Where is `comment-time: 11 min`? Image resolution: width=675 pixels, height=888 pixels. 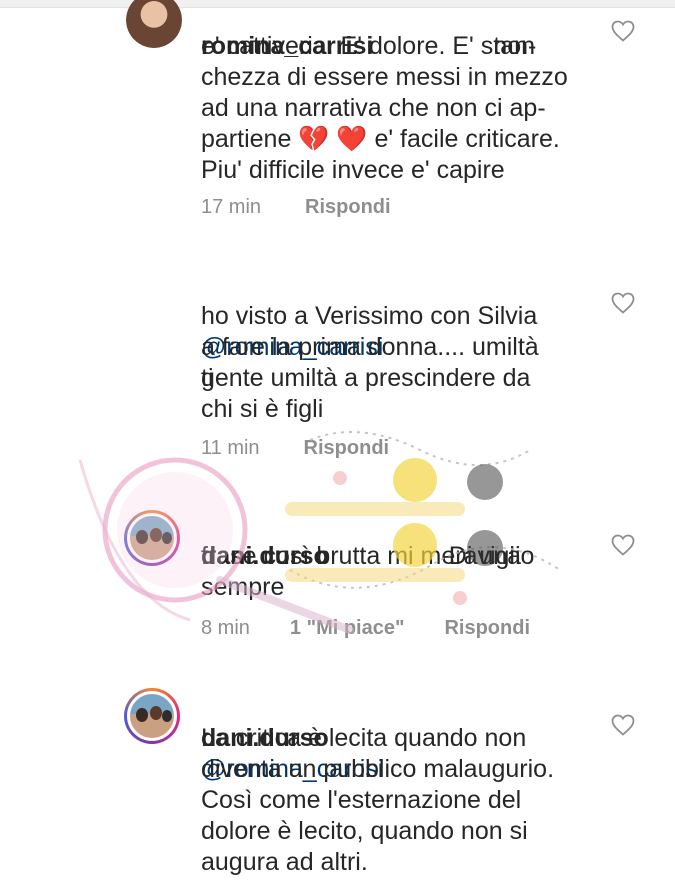
comment-time: 11 min is located at coordinates (230, 448).